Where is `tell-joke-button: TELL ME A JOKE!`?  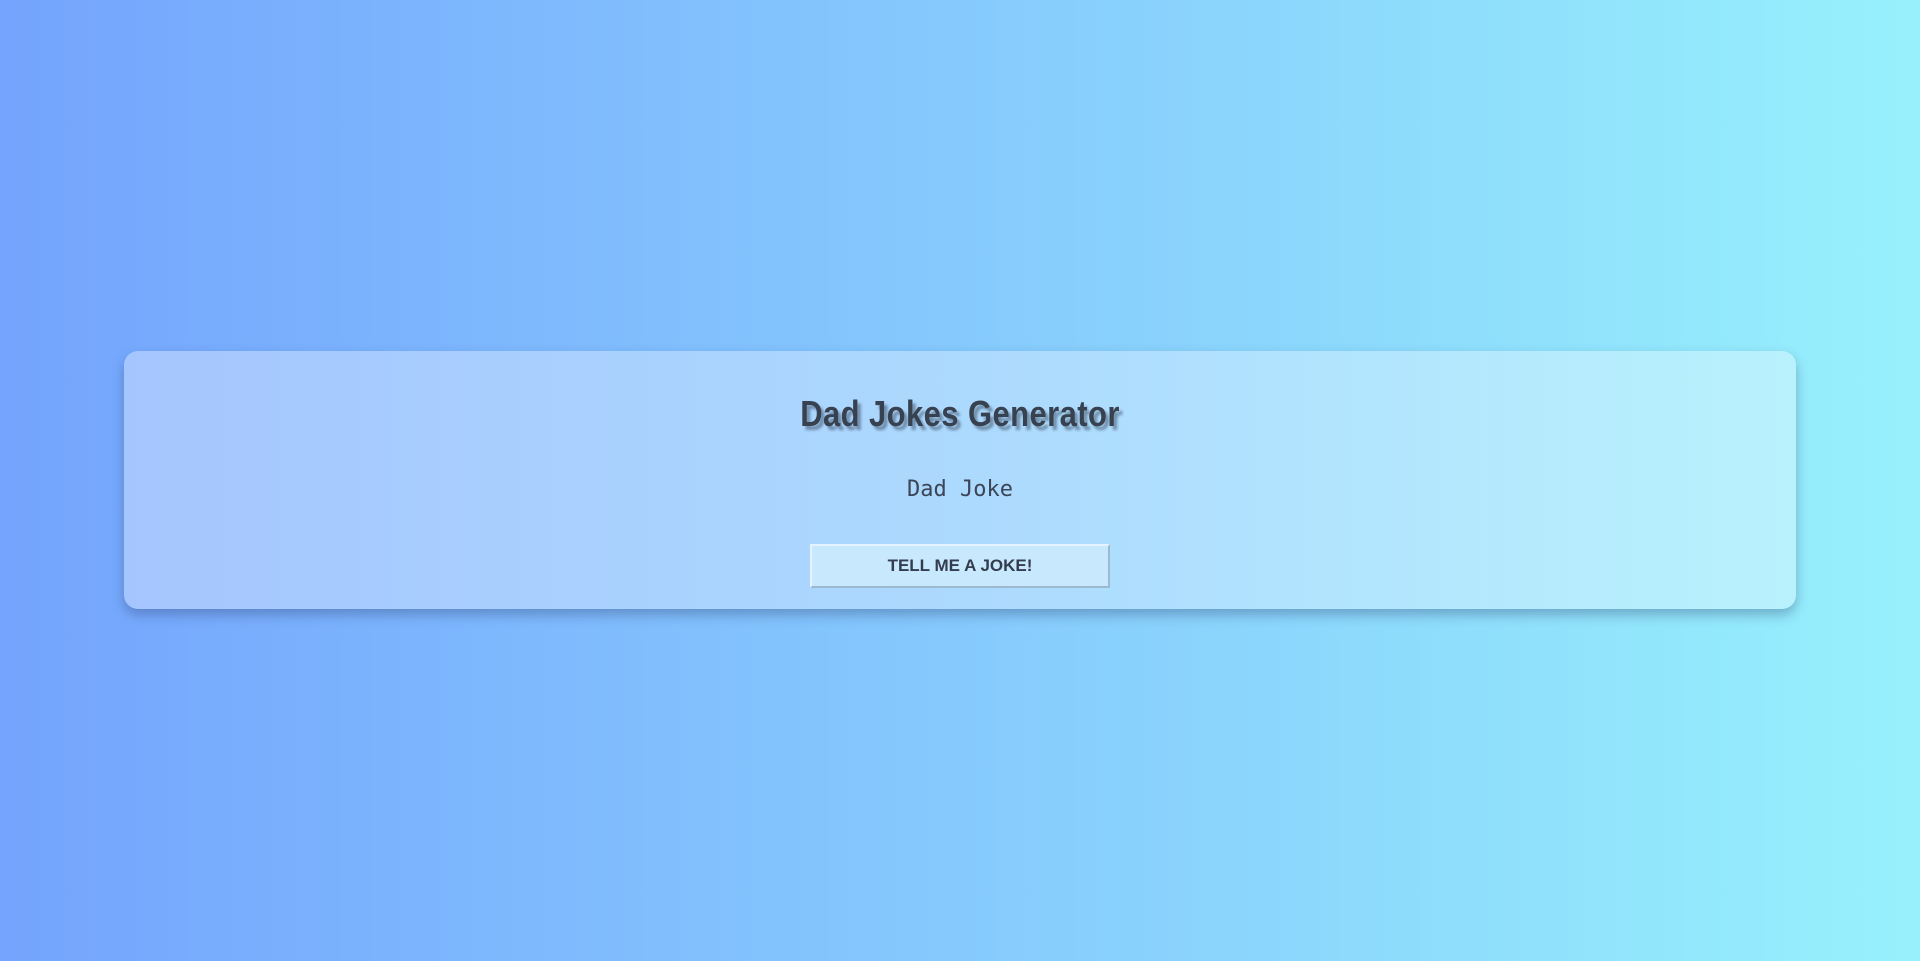 tell-joke-button: TELL ME A JOKE! is located at coordinates (960, 566).